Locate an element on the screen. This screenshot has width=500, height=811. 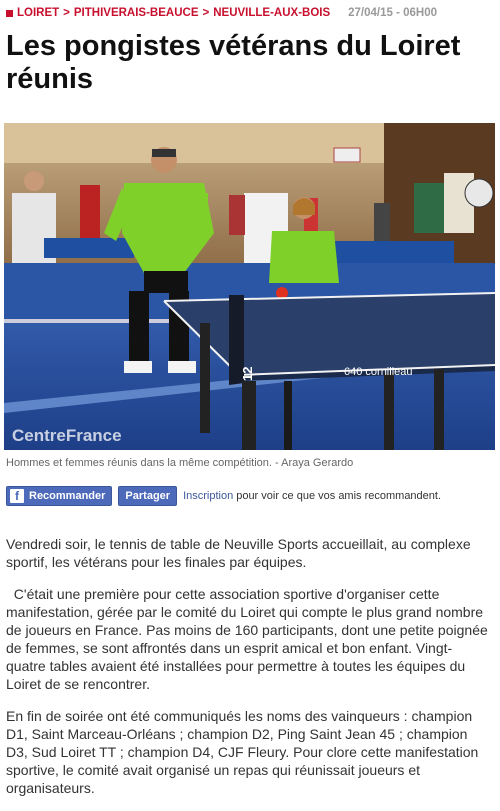
article-title: Les pongistes vétérans du Loiret réunis is located at coordinates (233, 62).